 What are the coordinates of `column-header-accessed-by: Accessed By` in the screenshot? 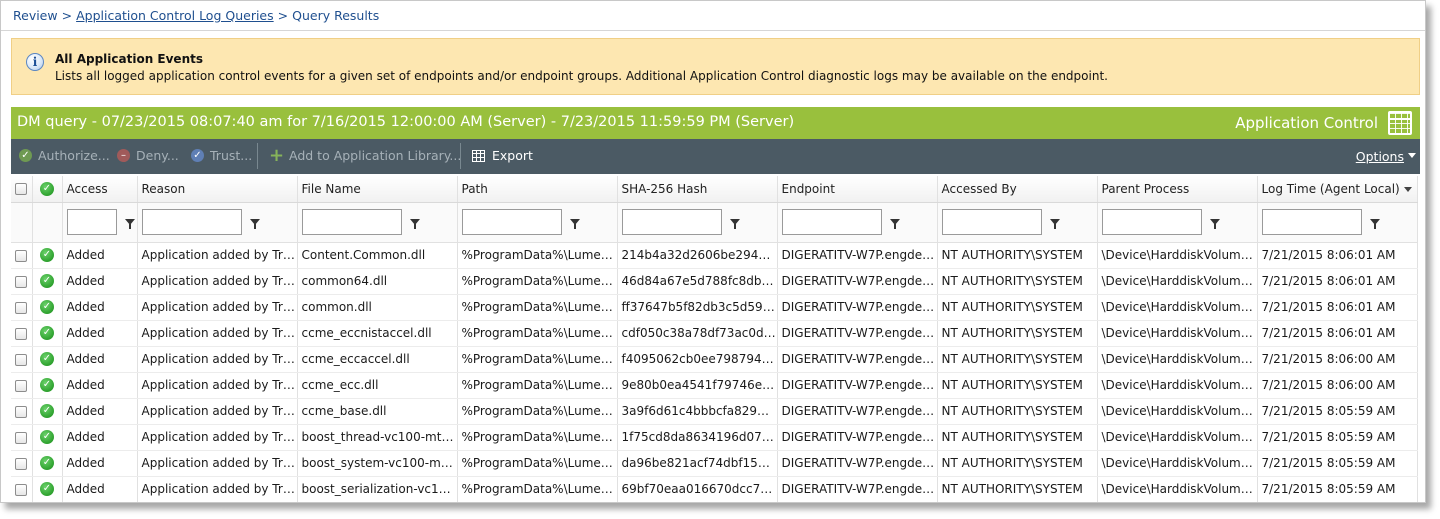 It's located at (1017, 189).